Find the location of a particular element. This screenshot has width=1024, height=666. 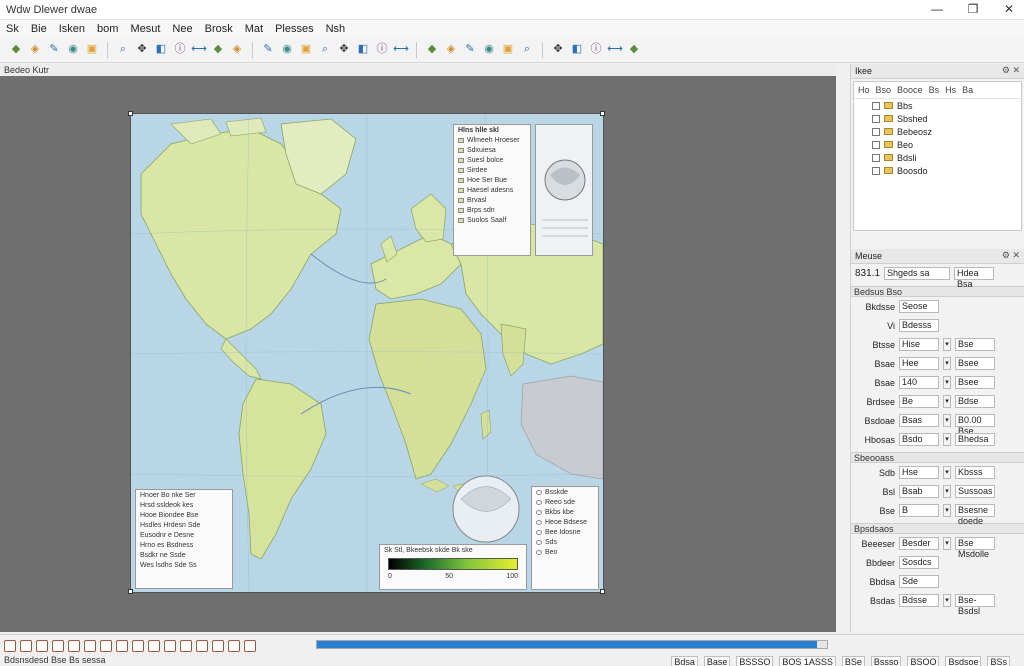

layers-tool: Bs is located at coordinates (934, 90).